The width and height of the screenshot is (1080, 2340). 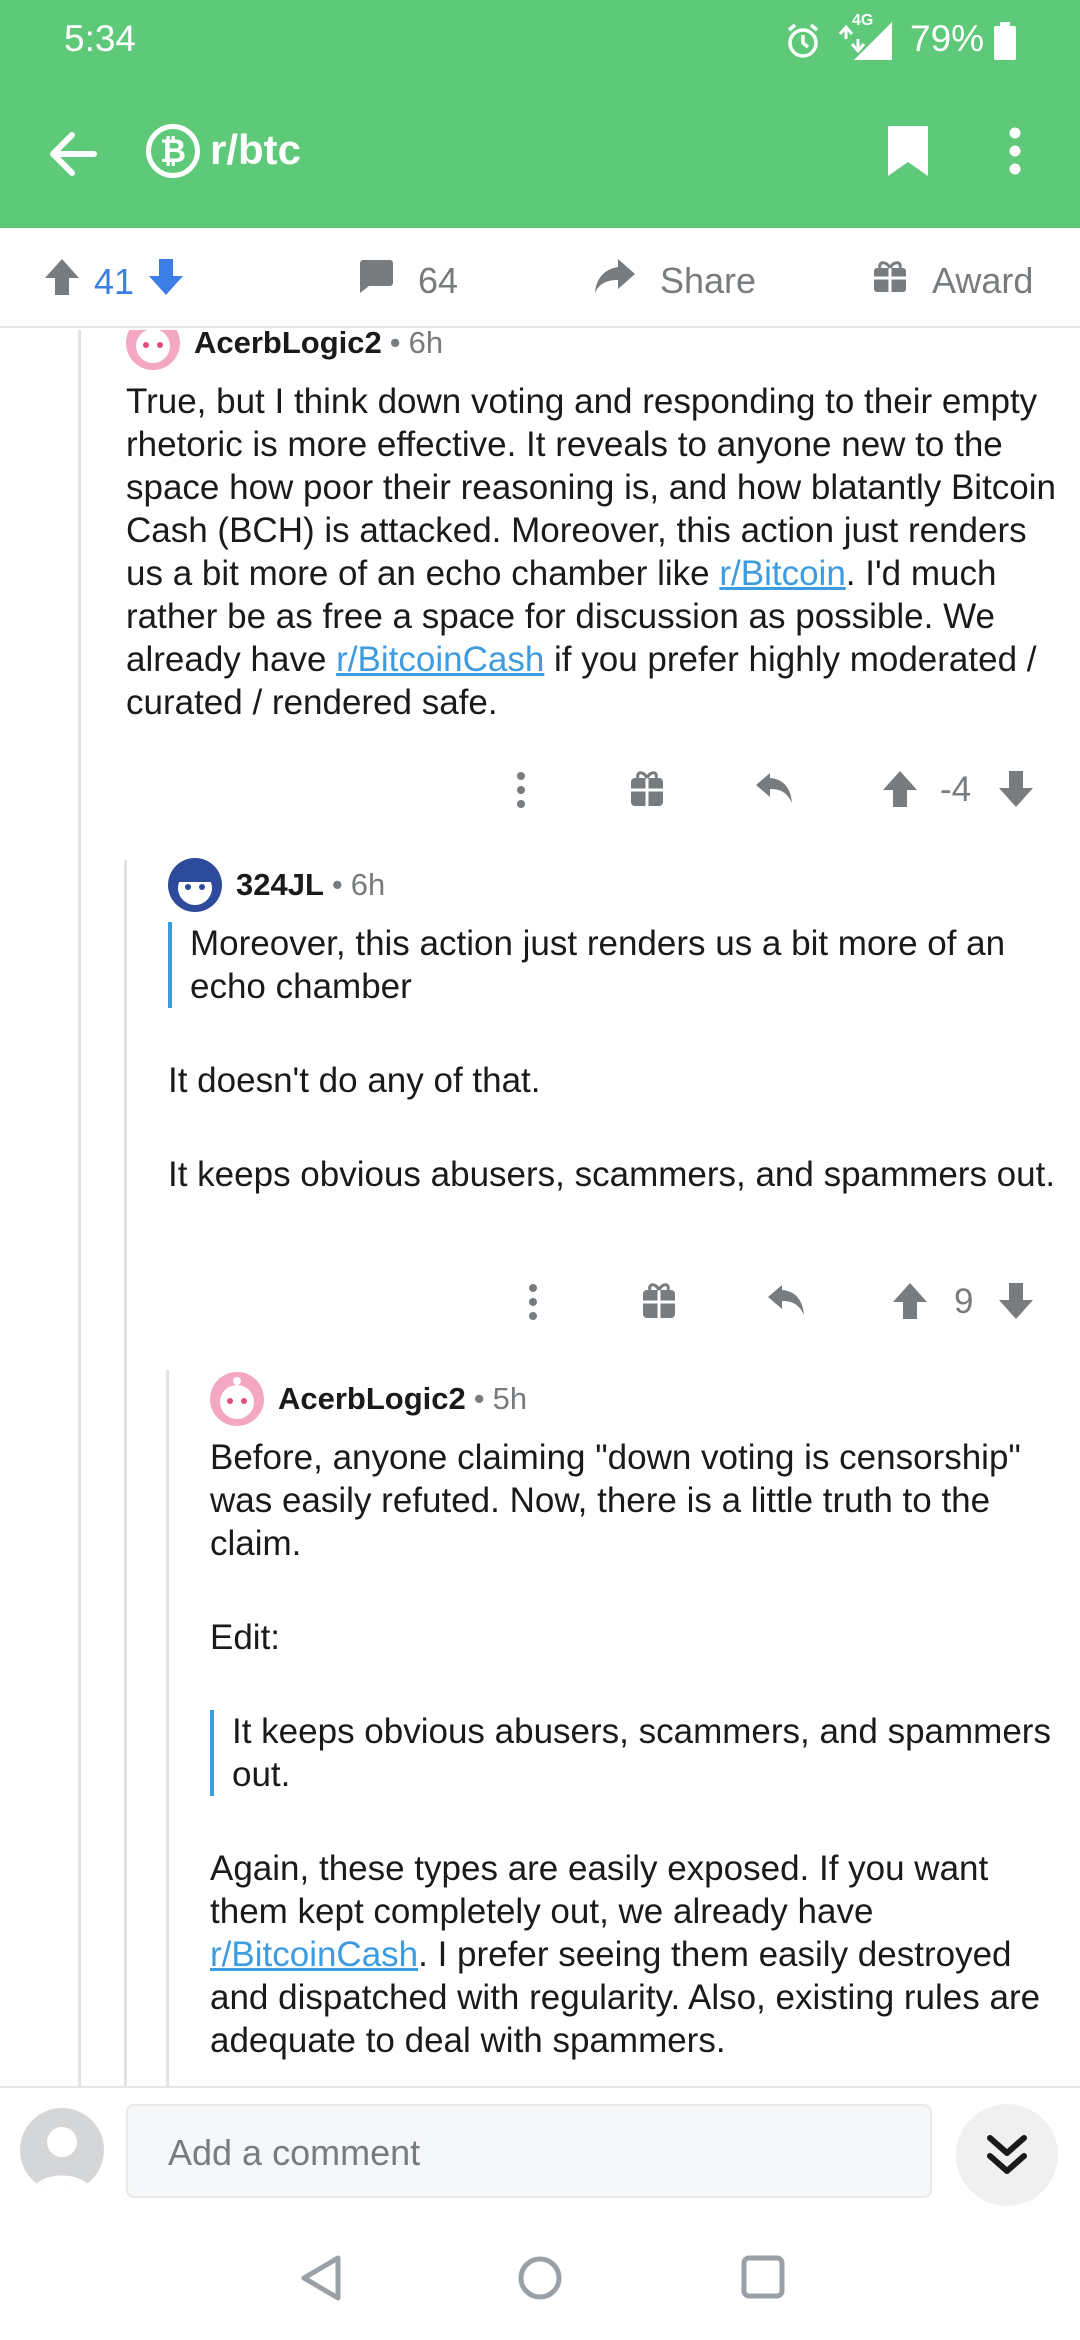 I want to click on comment-score: -4, so click(x=956, y=789).